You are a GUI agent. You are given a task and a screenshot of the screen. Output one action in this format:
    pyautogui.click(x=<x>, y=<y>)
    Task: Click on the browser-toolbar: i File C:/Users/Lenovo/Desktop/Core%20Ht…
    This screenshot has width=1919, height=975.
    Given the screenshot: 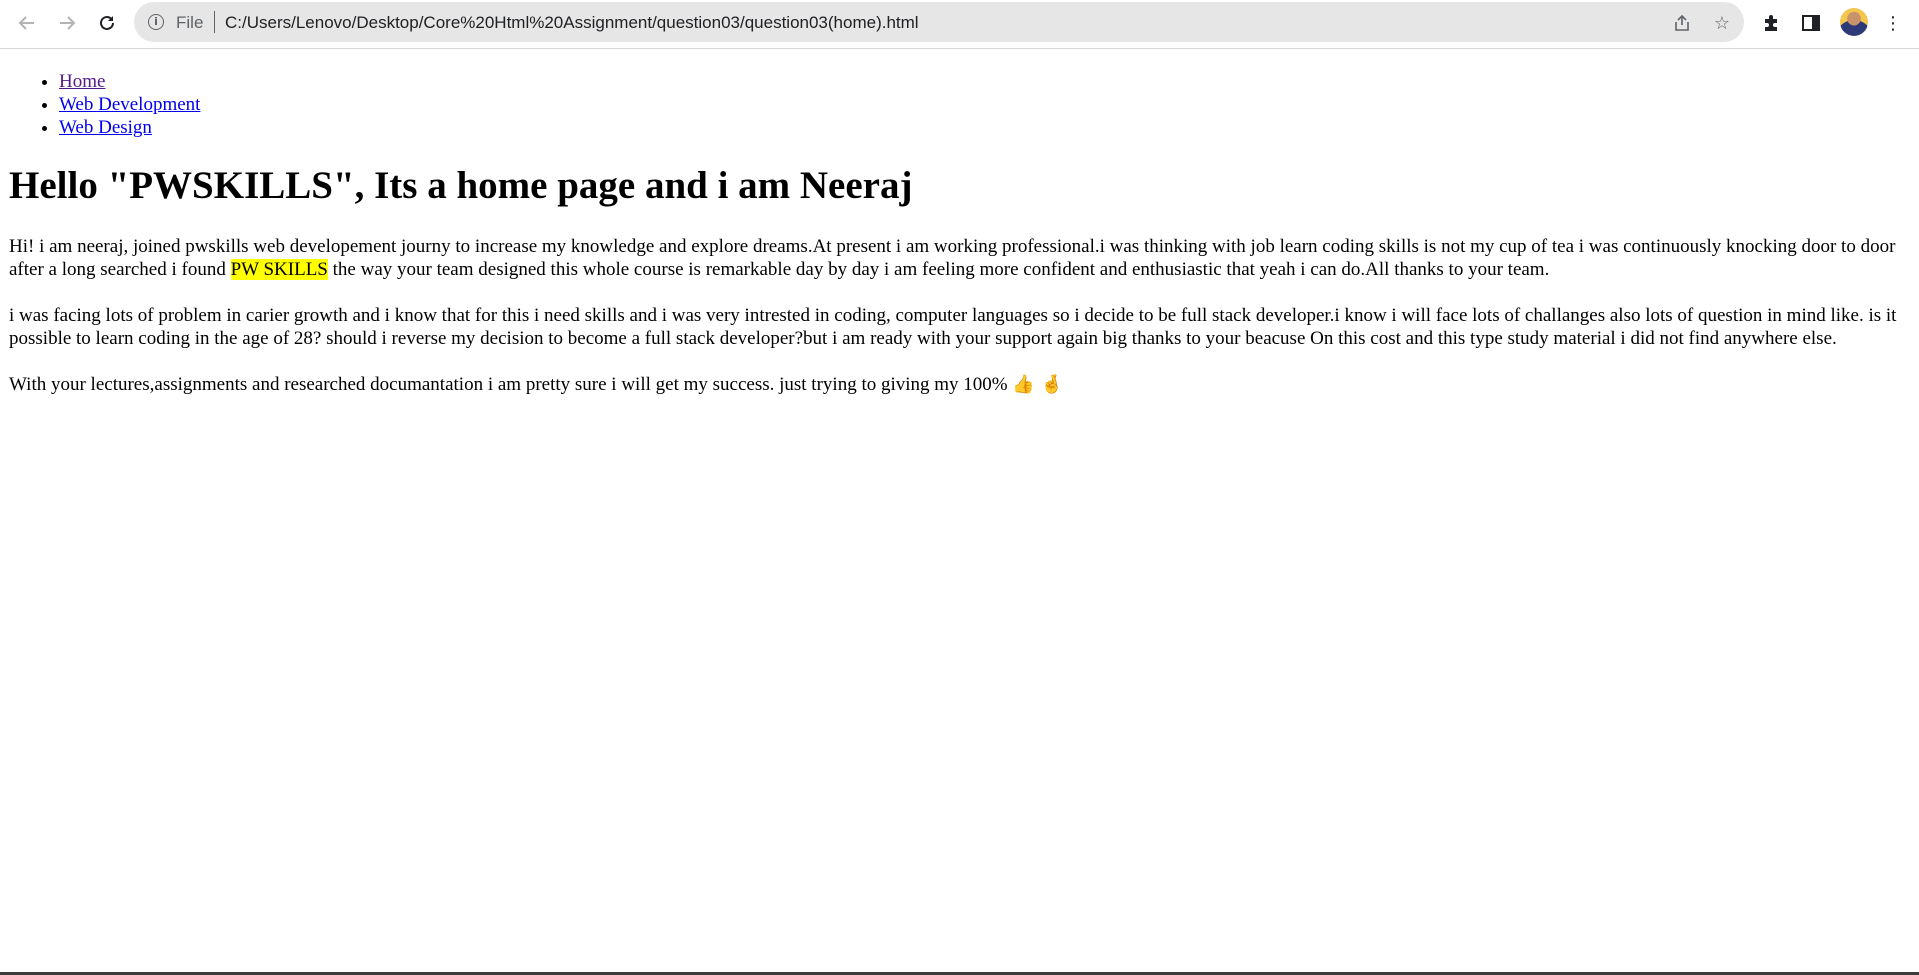 What is the action you would take?
    pyautogui.click(x=959, y=24)
    